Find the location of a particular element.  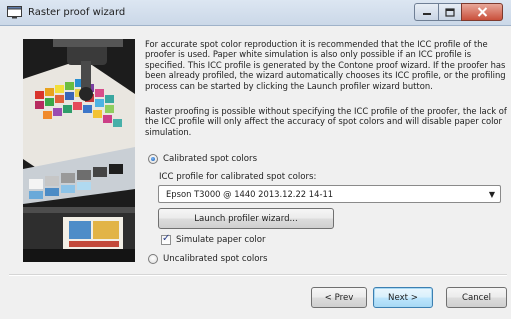

calibrated-spot-colors-option: Calibrated spot colors is located at coordinates (202, 159).